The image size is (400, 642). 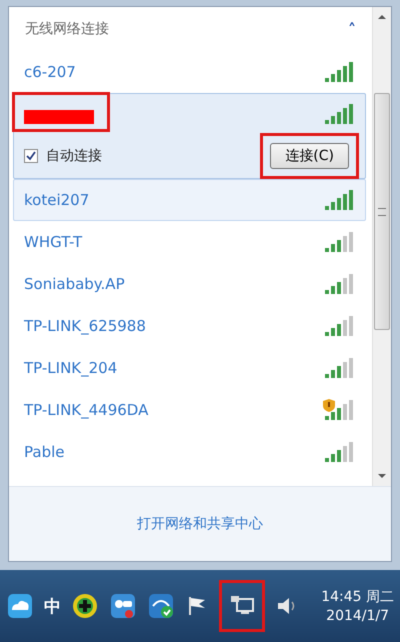 What do you see at coordinates (85, 606) in the screenshot?
I see `plus-icon` at bounding box center [85, 606].